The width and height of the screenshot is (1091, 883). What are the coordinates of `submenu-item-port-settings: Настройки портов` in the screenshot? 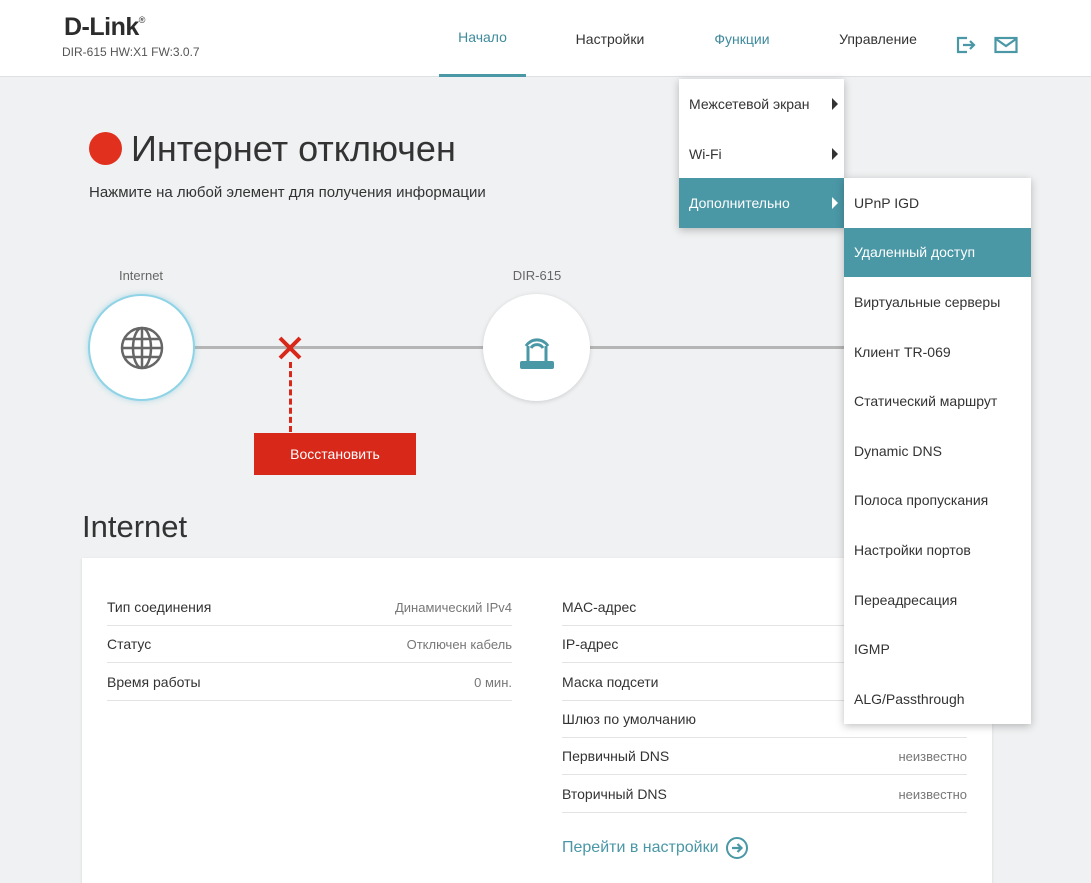 It's located at (937, 550).